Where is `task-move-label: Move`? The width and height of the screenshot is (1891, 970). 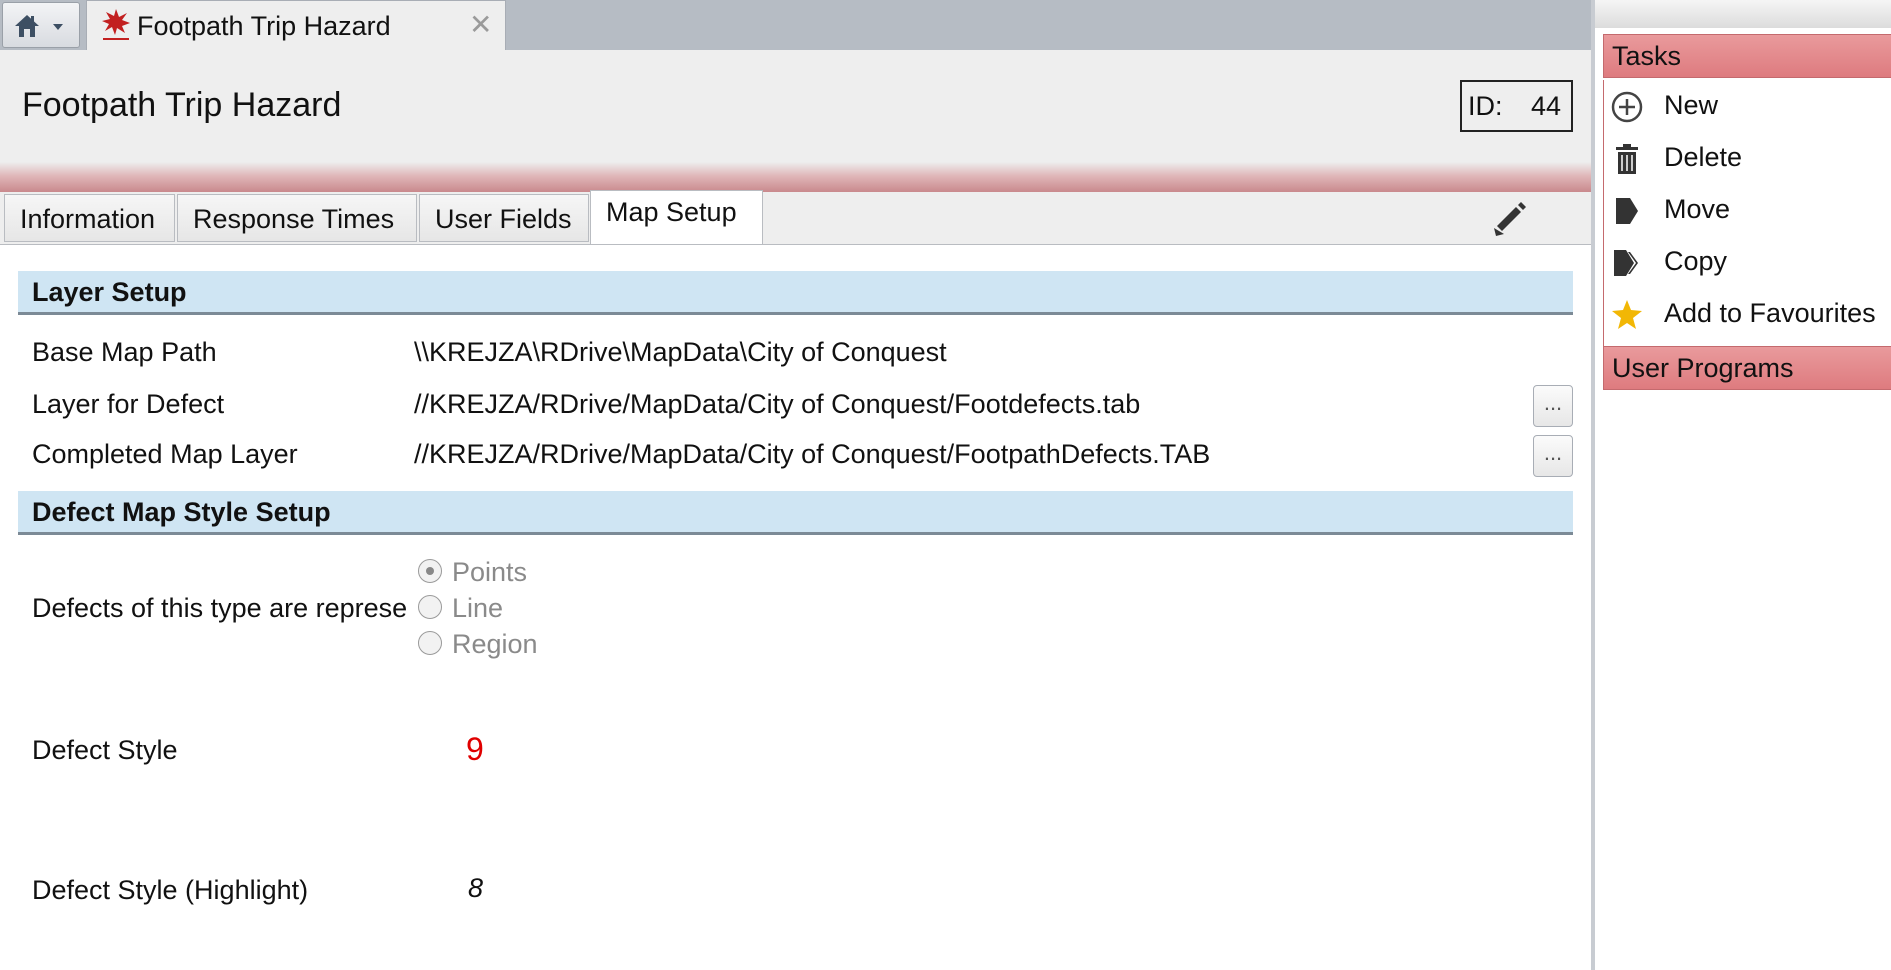
task-move-label: Move is located at coordinates (1697, 209).